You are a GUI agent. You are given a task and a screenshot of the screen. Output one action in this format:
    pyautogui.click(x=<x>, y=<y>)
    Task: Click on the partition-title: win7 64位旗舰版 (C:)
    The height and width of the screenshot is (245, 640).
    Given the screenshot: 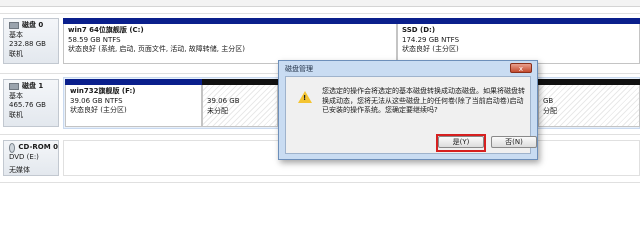 What is the action you would take?
    pyautogui.click(x=106, y=30)
    